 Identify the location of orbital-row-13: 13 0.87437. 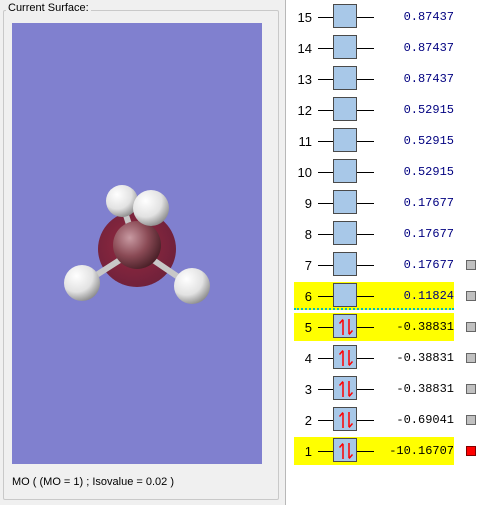
(390, 79).